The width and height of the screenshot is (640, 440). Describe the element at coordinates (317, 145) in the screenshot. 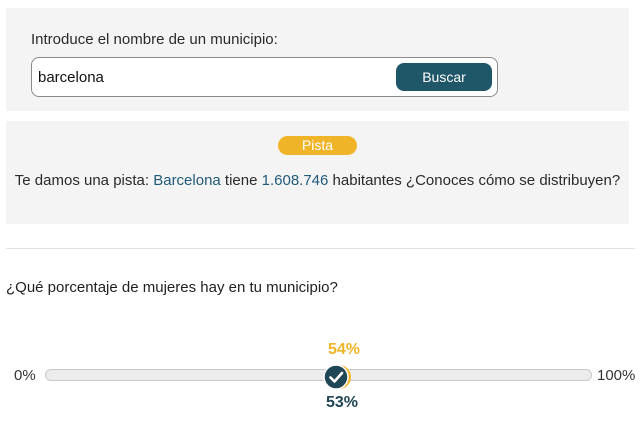

I see `hint-badge: Pista` at that location.